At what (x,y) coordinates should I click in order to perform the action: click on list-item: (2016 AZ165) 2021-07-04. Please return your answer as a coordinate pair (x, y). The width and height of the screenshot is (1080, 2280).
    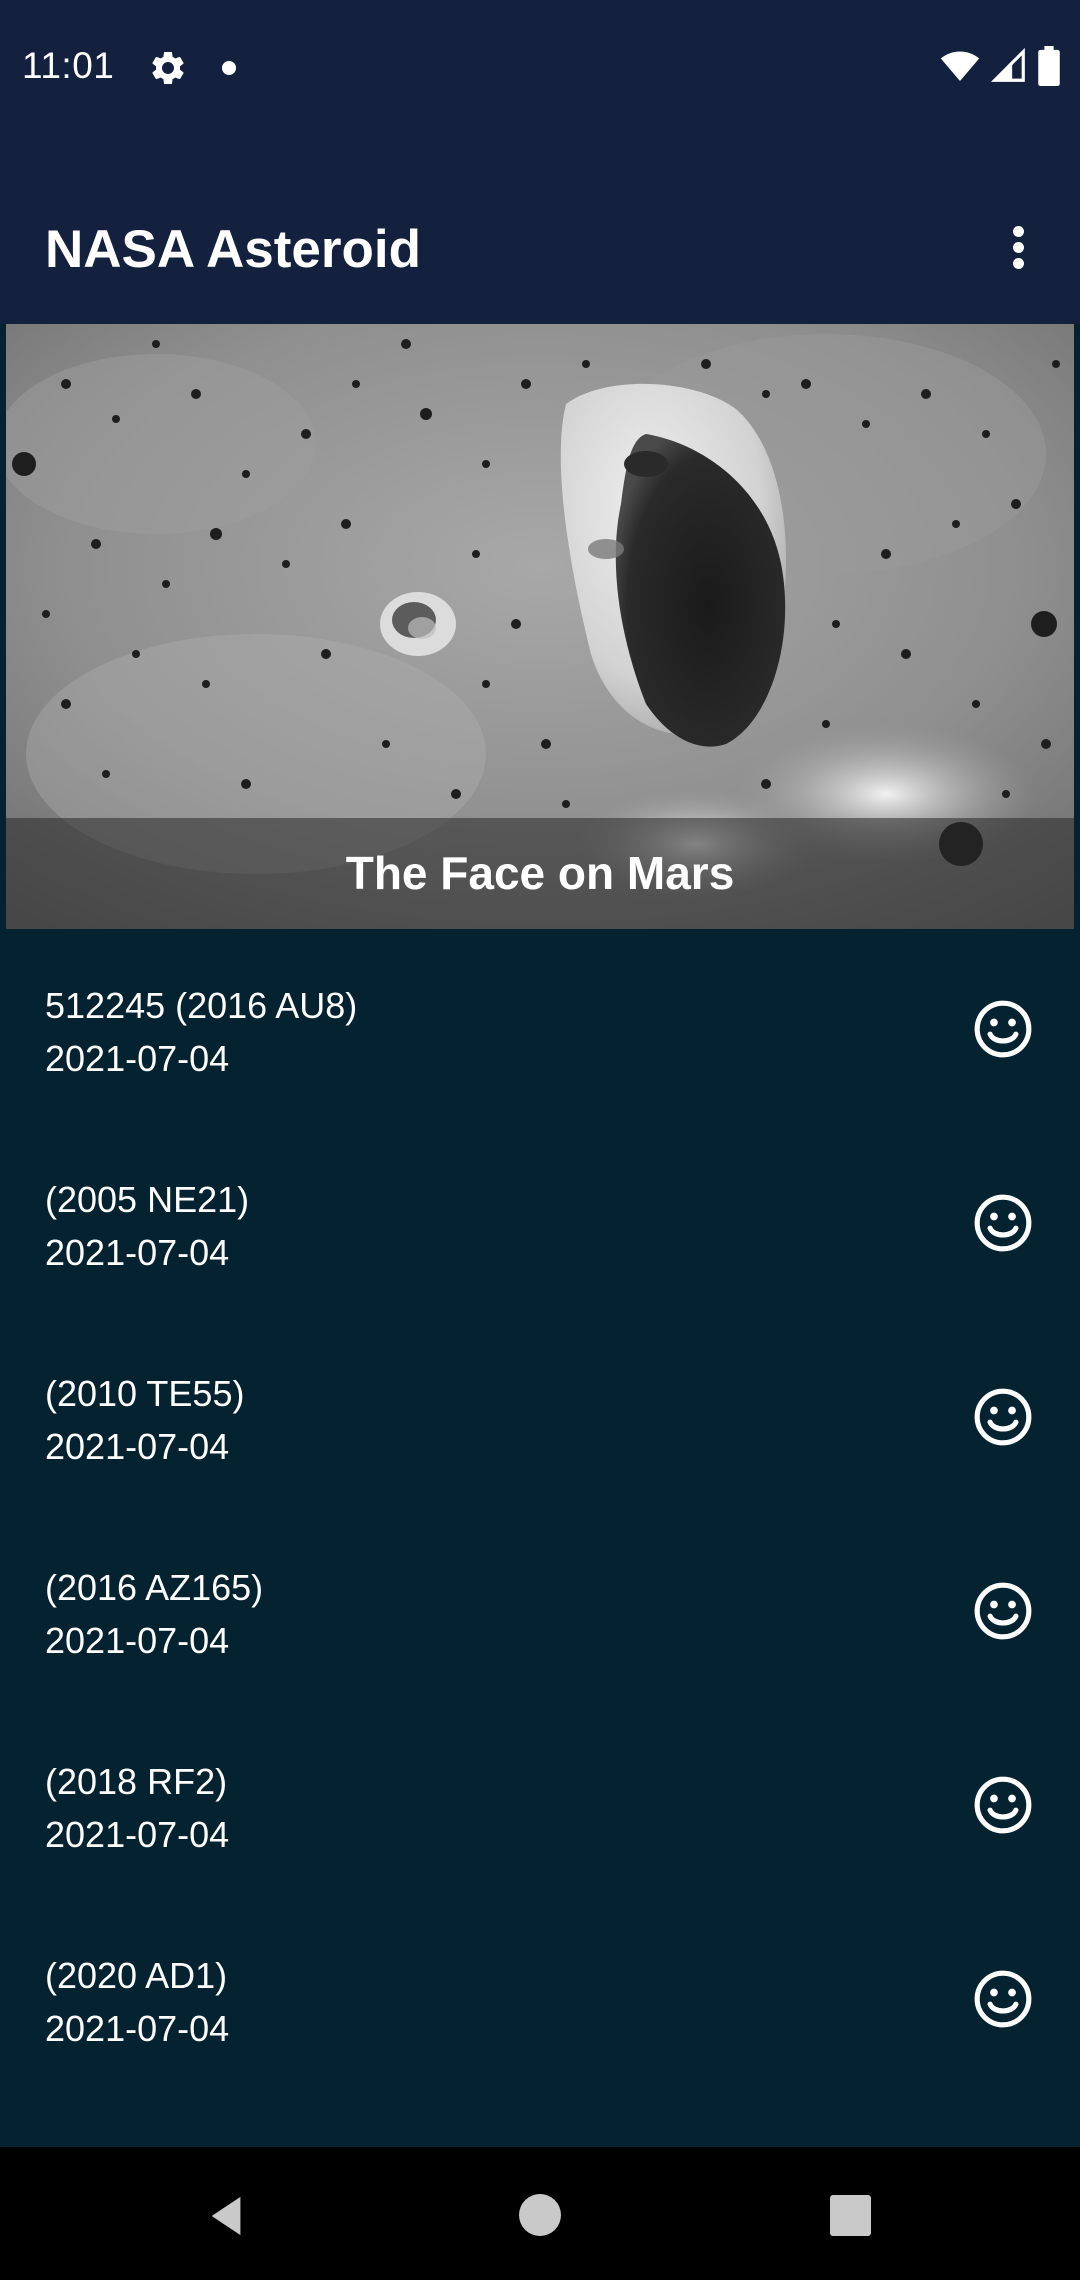
    Looking at the image, I should click on (540, 1608).